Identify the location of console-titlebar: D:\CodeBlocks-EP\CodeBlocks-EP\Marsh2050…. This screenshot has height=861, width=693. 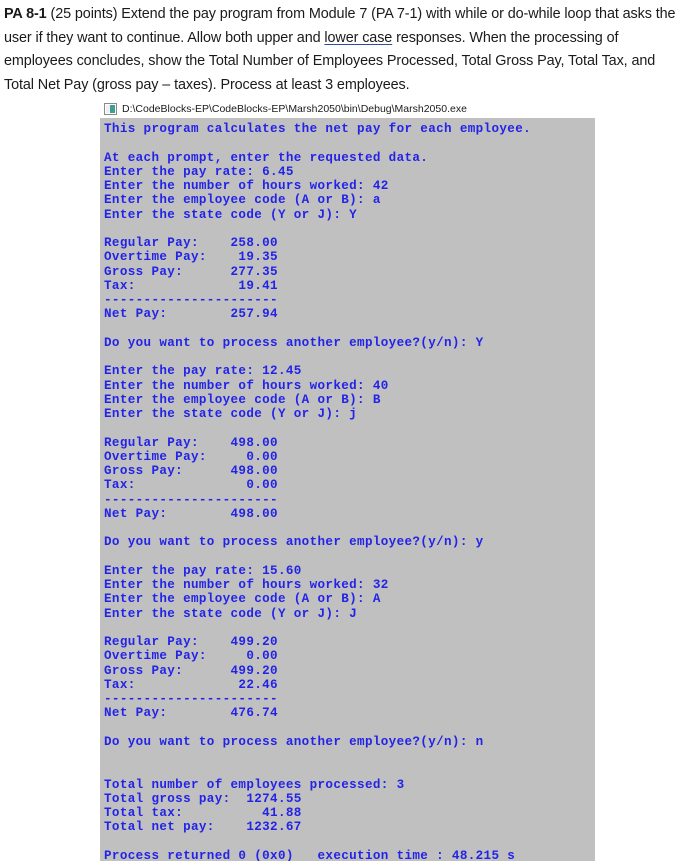
(347, 109).